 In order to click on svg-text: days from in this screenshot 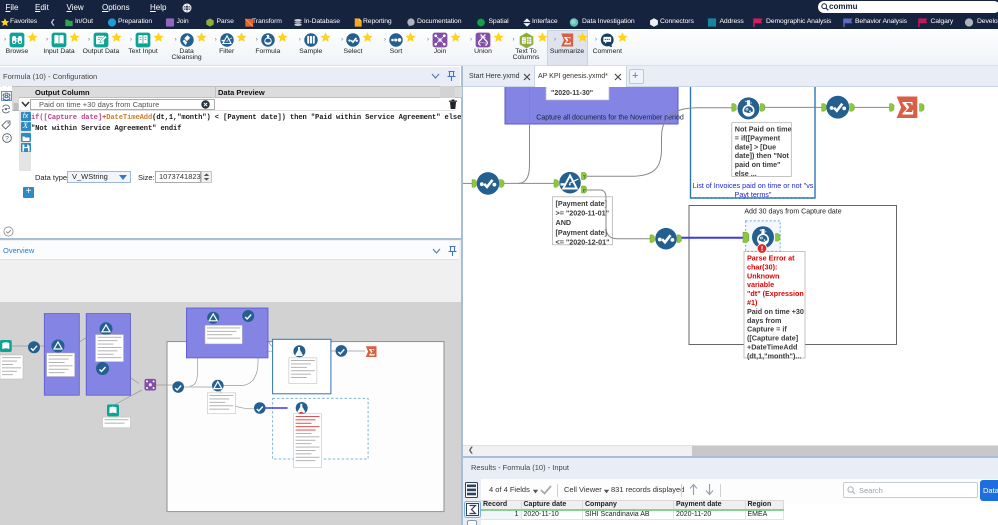, I will do `click(764, 320)`.